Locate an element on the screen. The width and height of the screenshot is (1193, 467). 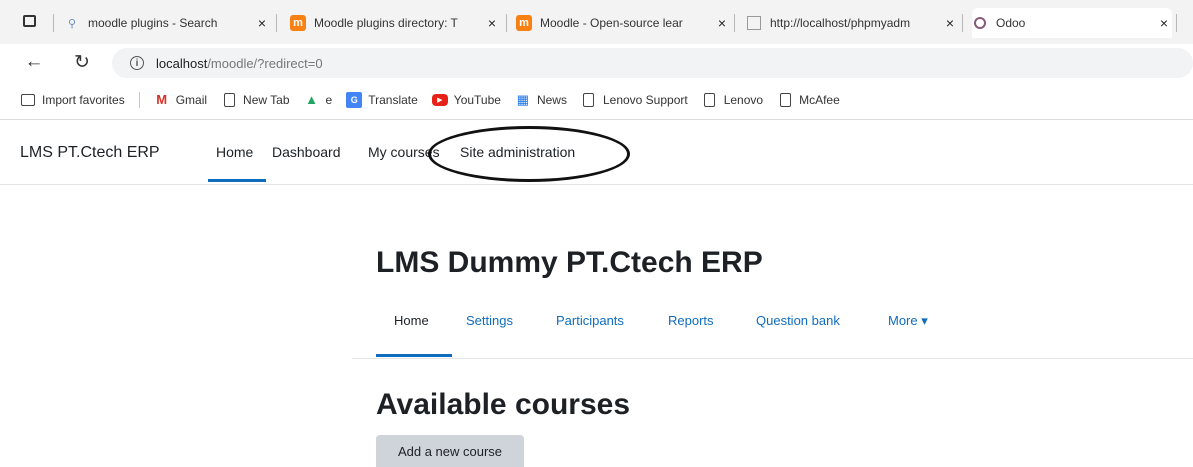
bookmark-label: News is located at coordinates (551, 99).